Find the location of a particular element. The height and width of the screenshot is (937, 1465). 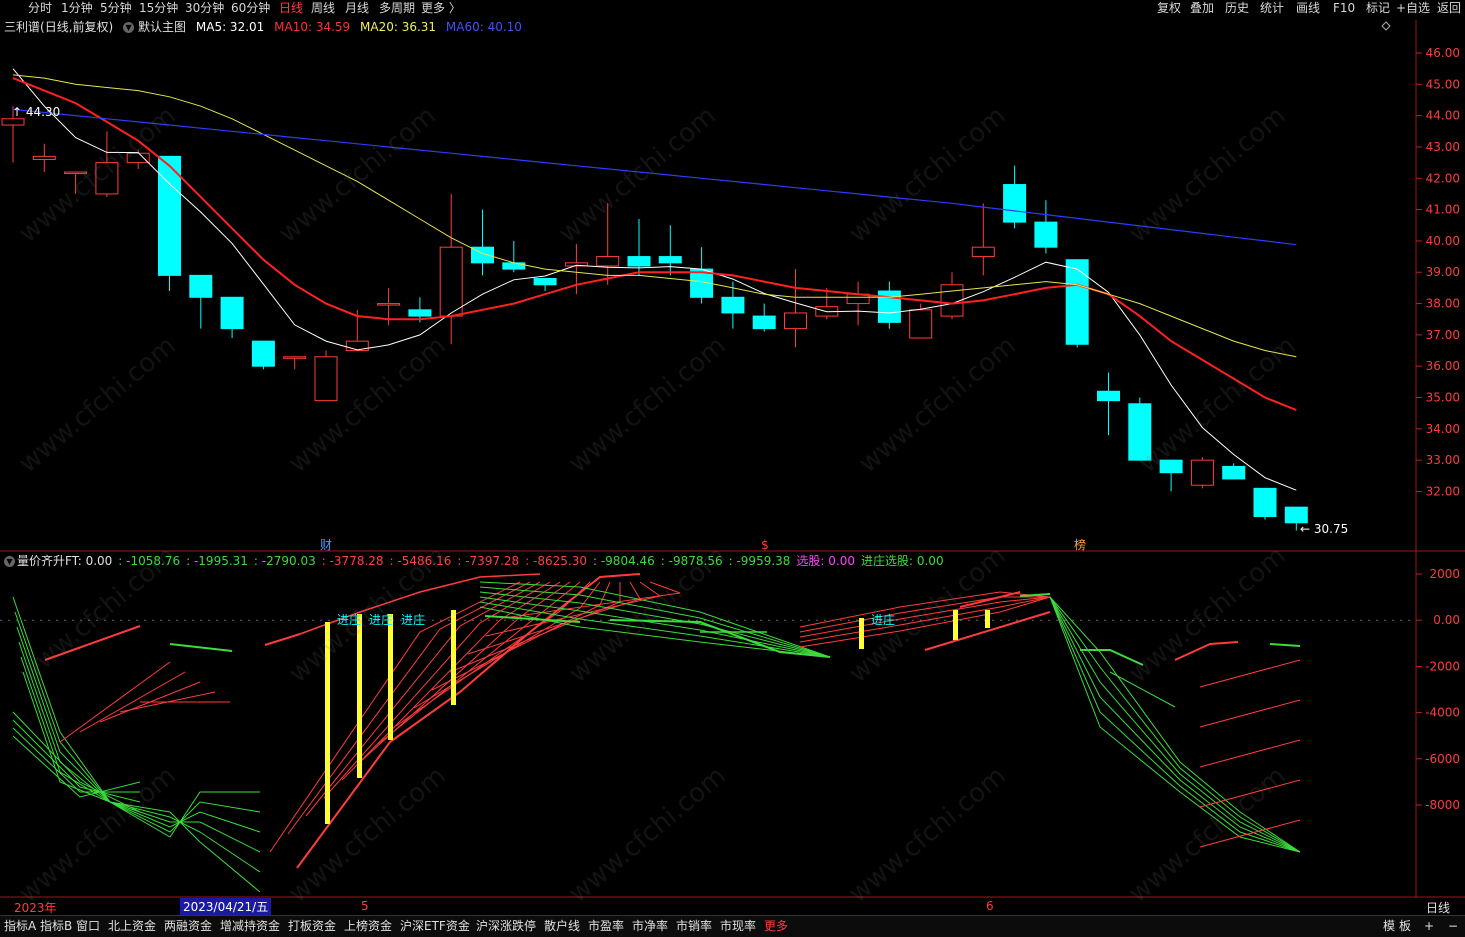

toolbar-button-7: +自选 is located at coordinates (1413, 8).